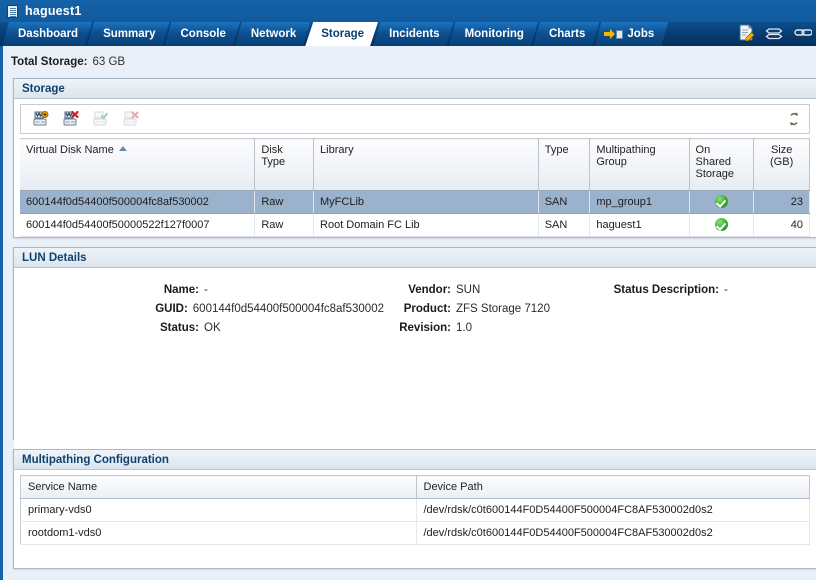  Describe the element at coordinates (49, 62) in the screenshot. I see `total-storage-label: Total Storage:` at that location.